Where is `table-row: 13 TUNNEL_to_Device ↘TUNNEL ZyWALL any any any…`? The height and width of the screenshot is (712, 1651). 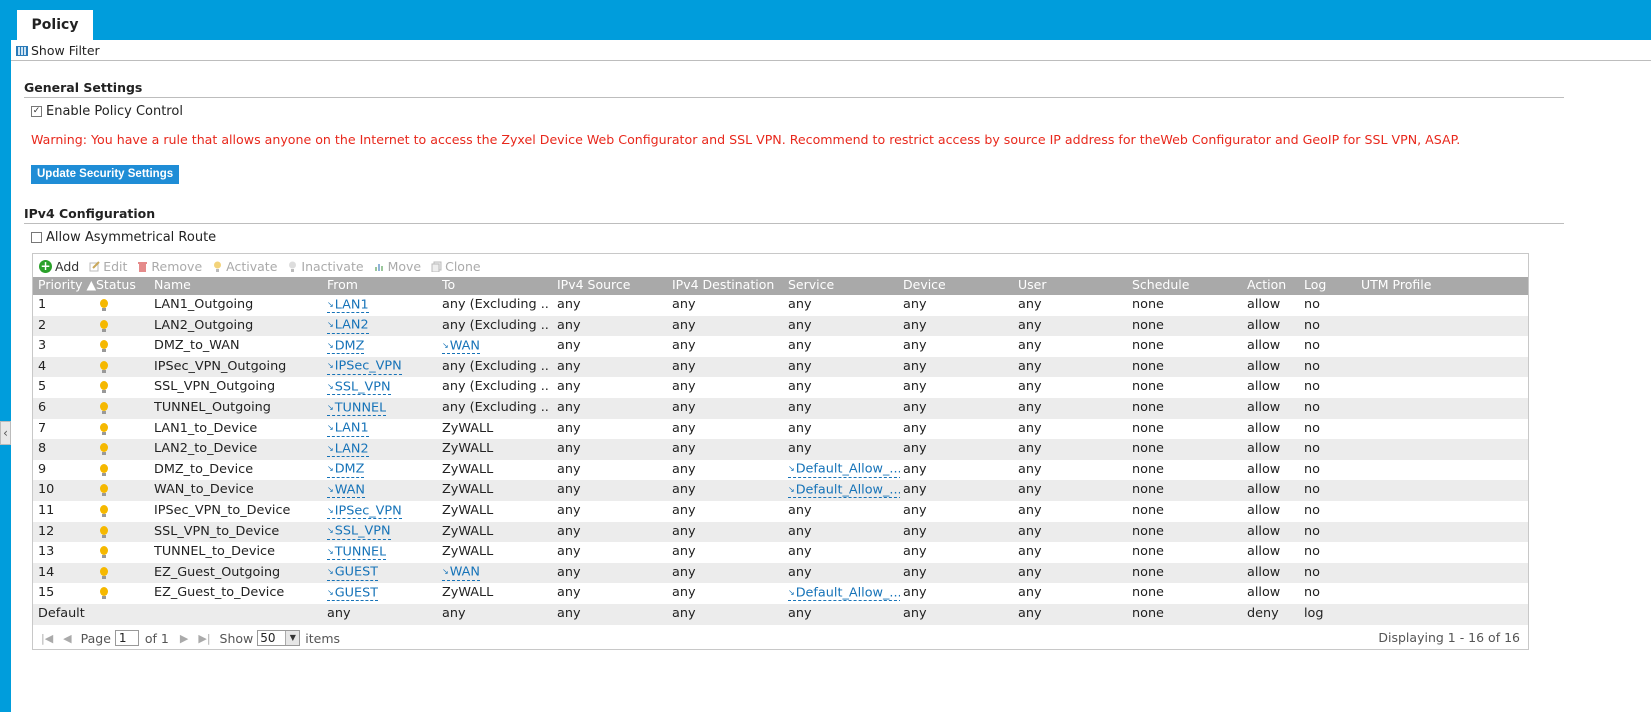 table-row: 13 TUNNEL_to_Device ↘TUNNEL ZyWALL any any any… is located at coordinates (780, 552).